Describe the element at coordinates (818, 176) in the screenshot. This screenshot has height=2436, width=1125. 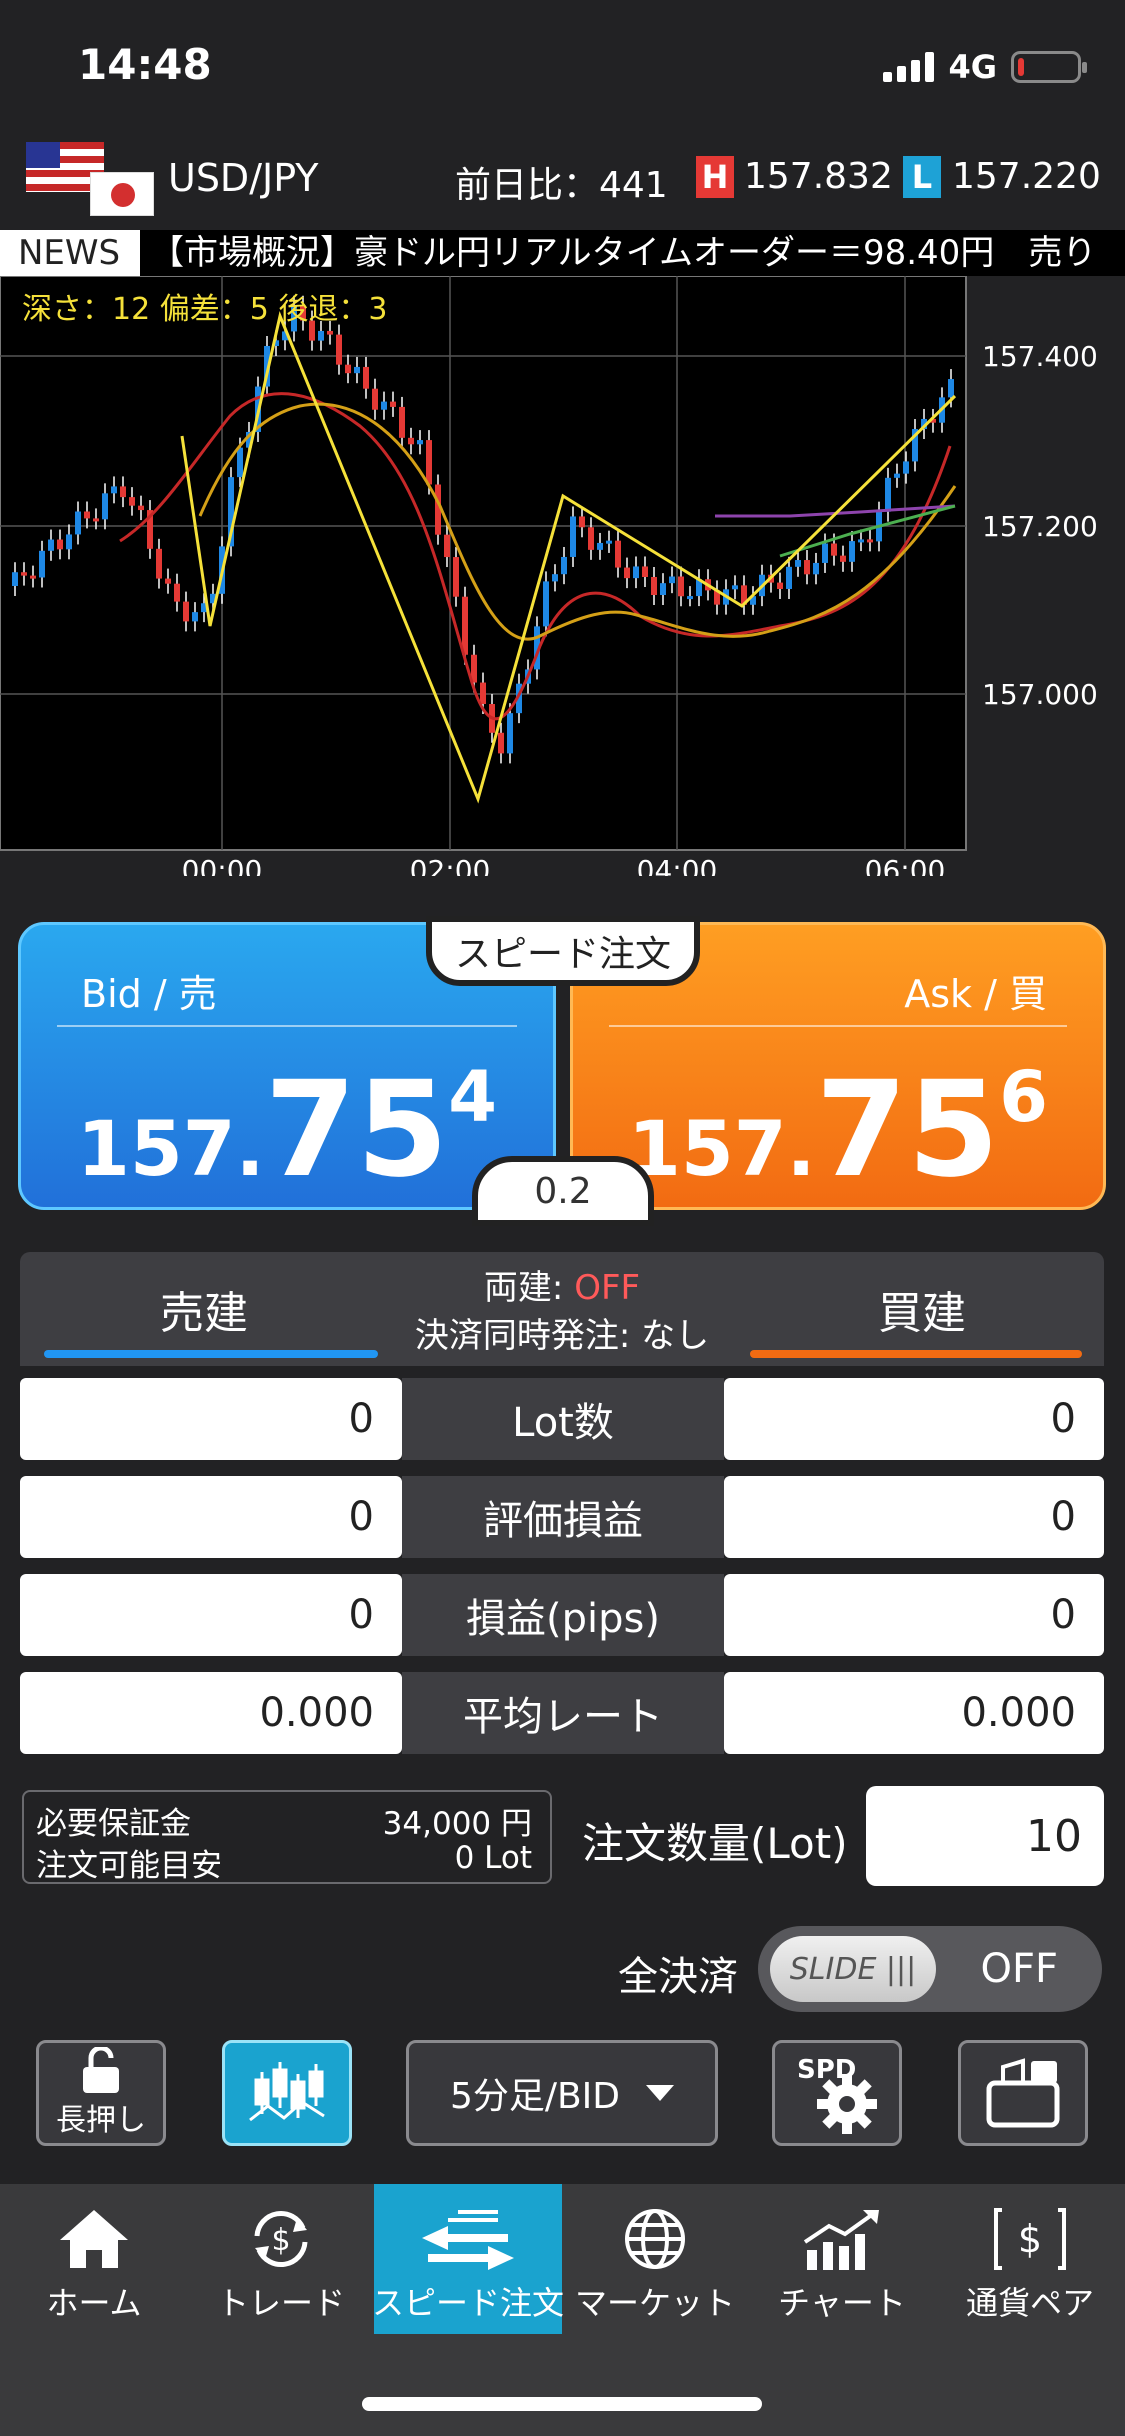
I see `high-value: 157.832` at that location.